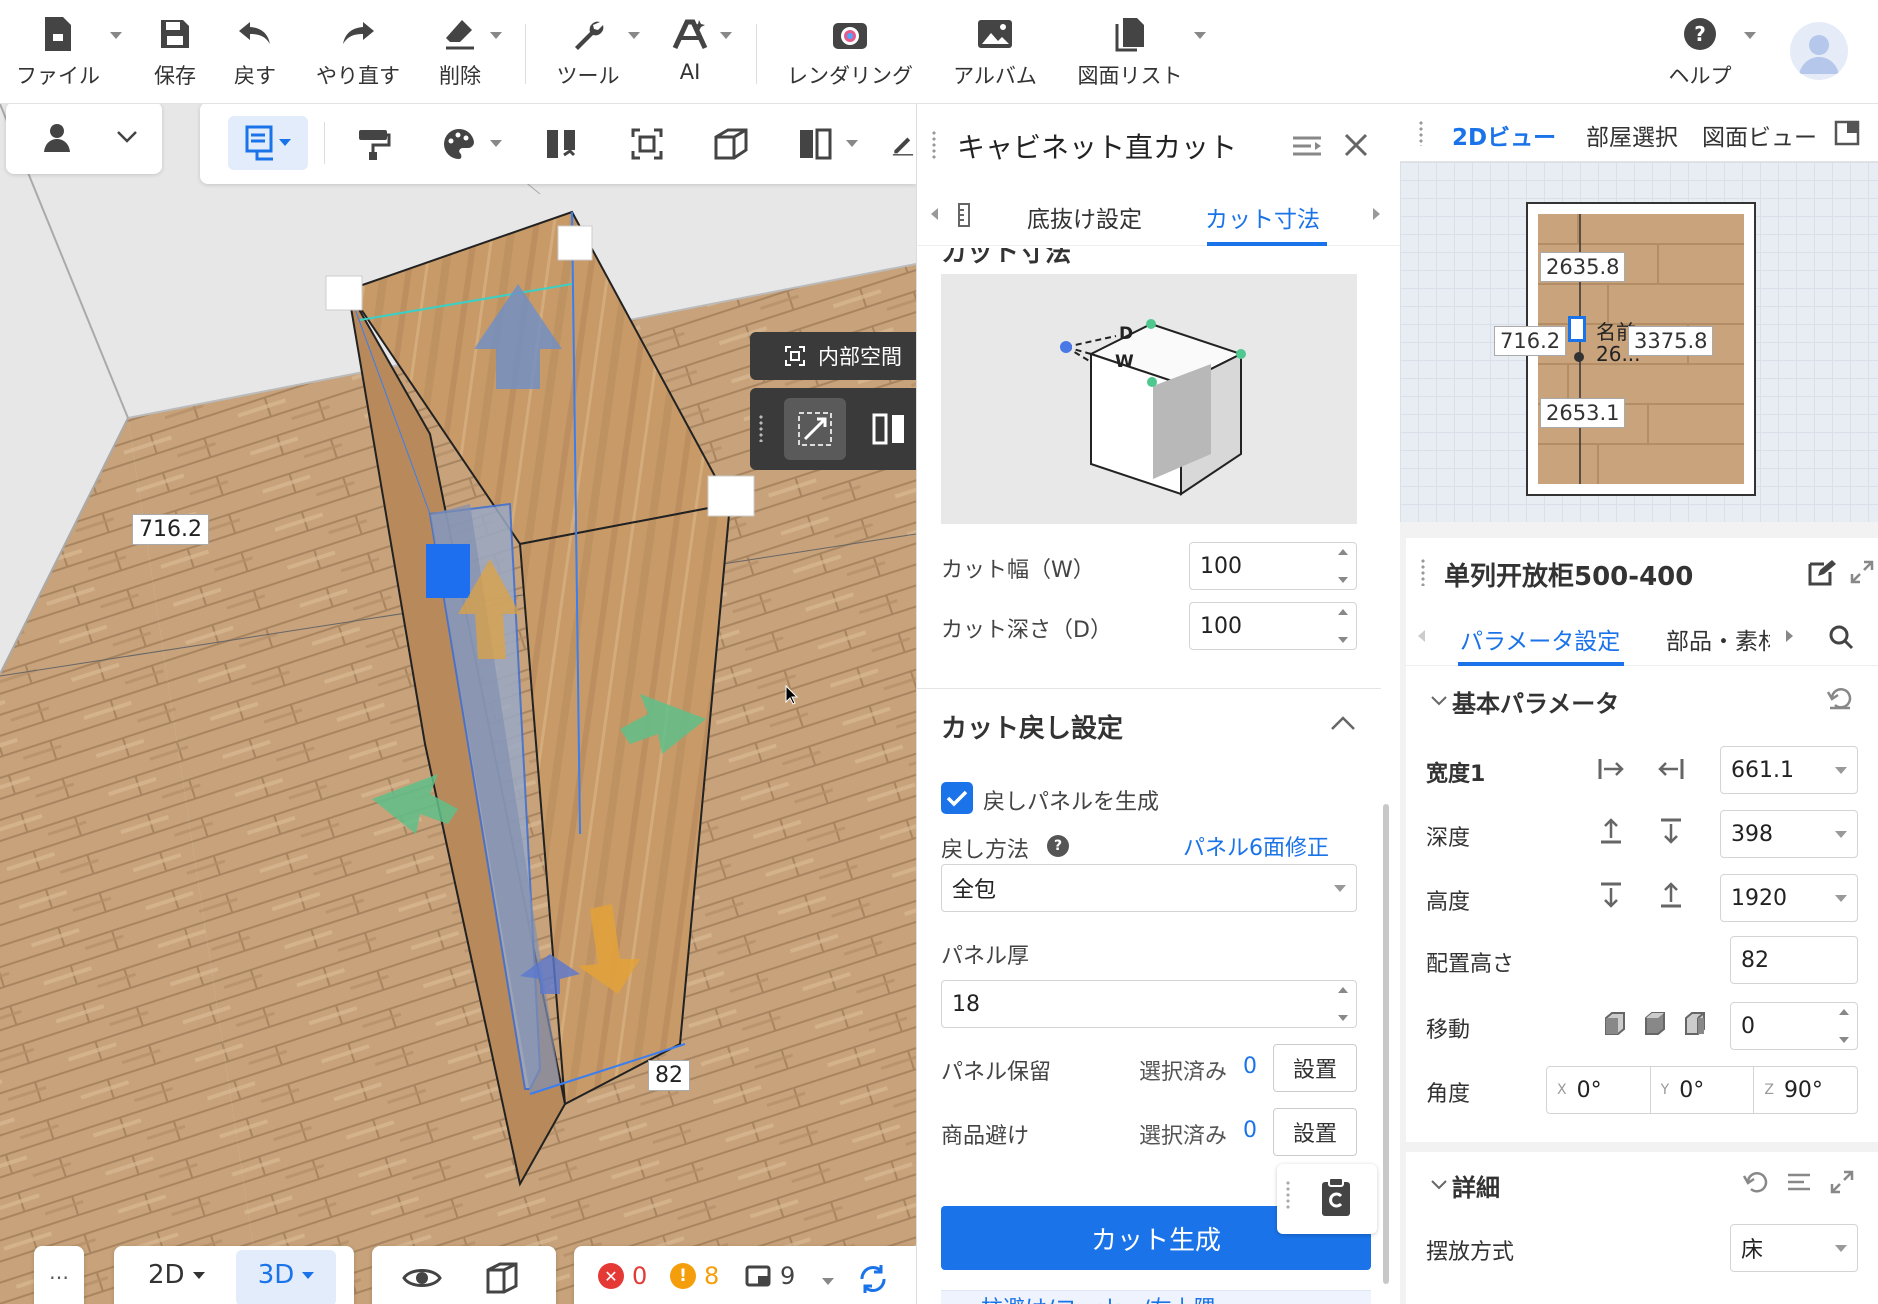  Describe the element at coordinates (1250, 1066) in the screenshot. I see `panel-keep-count: 0` at that location.